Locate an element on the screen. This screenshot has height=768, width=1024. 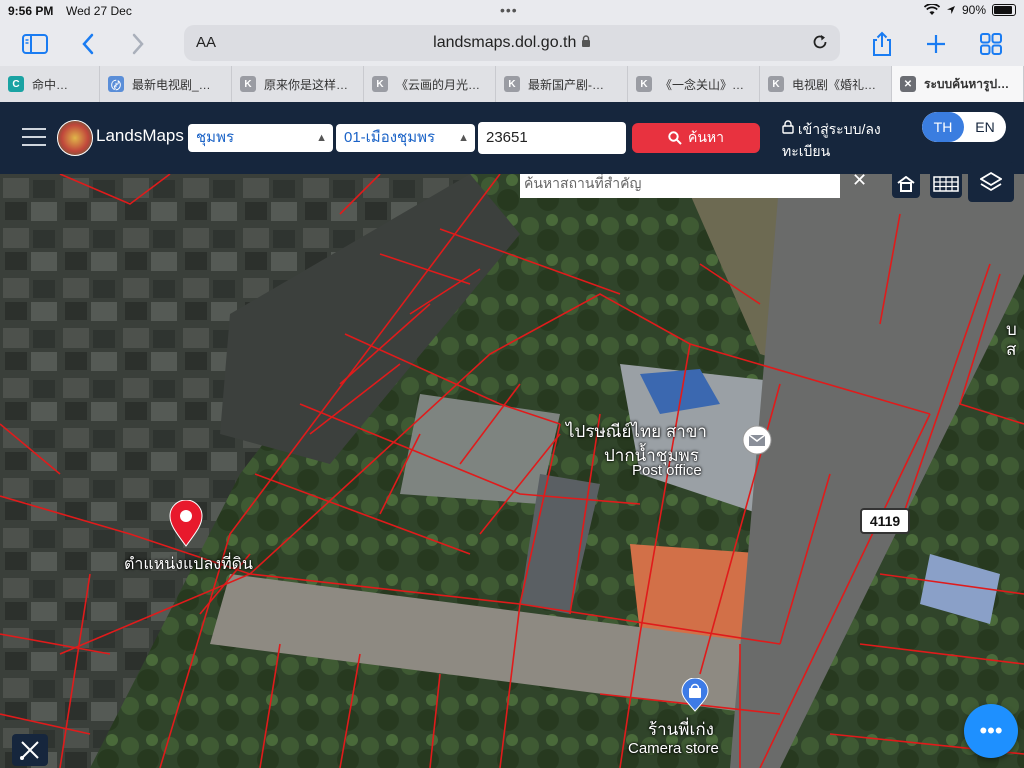
lang-th-button: TH is located at coordinates (943, 127).